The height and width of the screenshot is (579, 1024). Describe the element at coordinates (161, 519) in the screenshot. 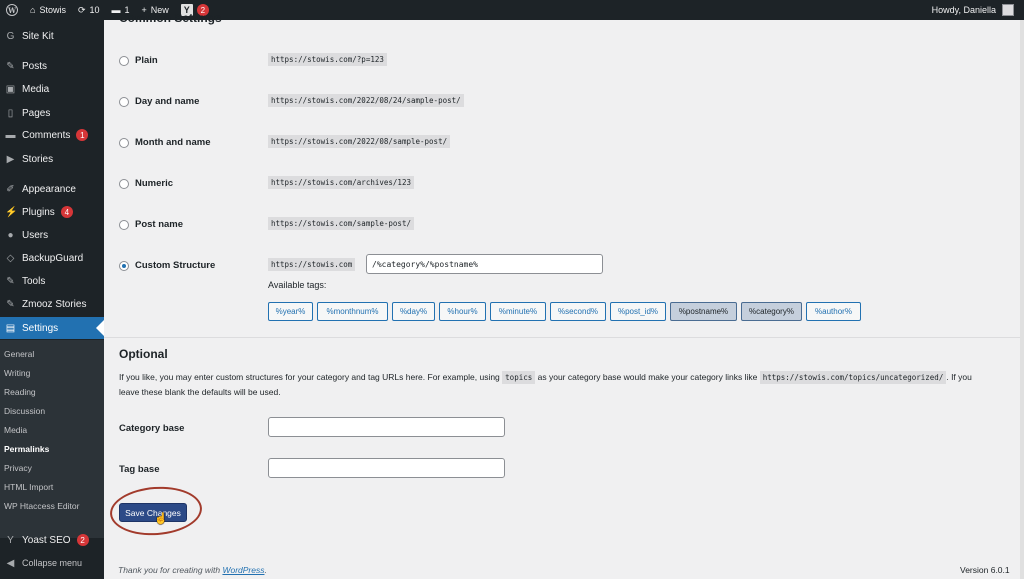

I see `hand-cursor-icon: ☝` at that location.